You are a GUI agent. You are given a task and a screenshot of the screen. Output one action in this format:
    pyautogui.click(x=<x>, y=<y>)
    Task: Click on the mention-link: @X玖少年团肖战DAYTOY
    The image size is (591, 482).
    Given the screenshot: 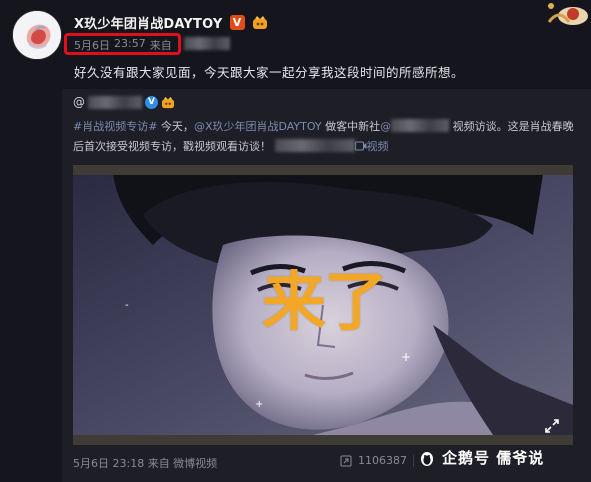 What is the action you would take?
    pyautogui.click(x=258, y=126)
    